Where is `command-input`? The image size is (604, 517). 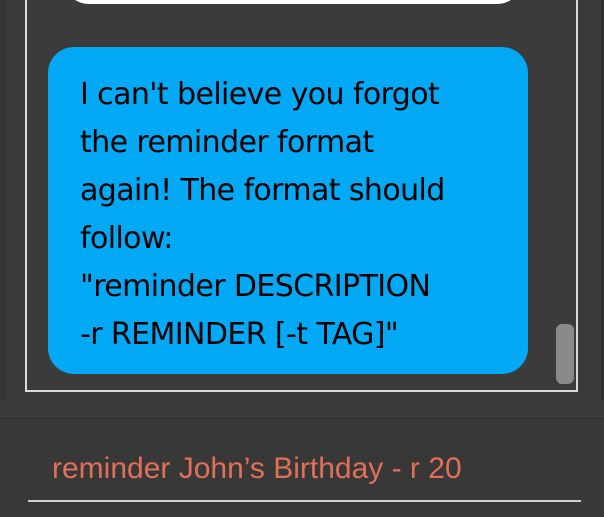 command-input is located at coordinates (304, 473).